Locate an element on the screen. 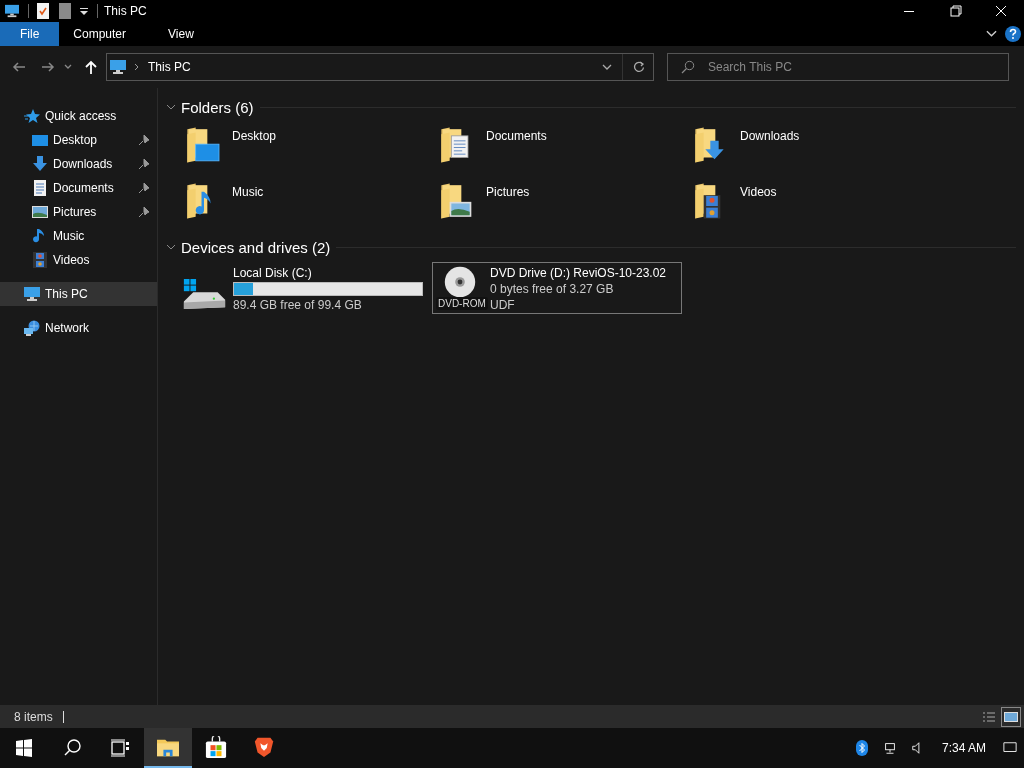 The width and height of the screenshot is (1024, 768). help-icon is located at coordinates (1013, 34).